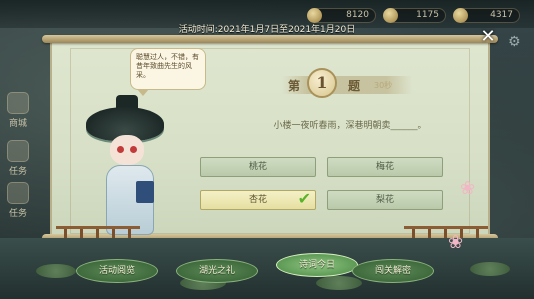 The height and width of the screenshot is (299, 534). What do you see at coordinates (314, 15) in the screenshot?
I see `coin-icon` at bounding box center [314, 15].